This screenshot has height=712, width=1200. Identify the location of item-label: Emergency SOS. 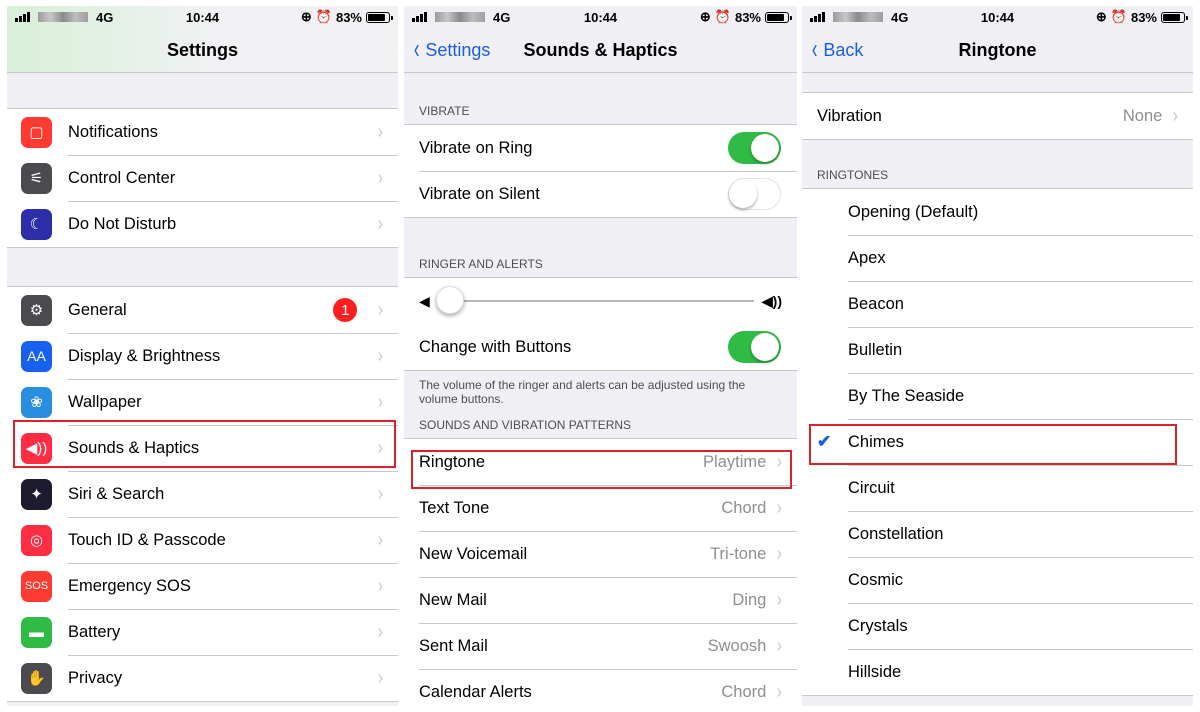
(129, 585).